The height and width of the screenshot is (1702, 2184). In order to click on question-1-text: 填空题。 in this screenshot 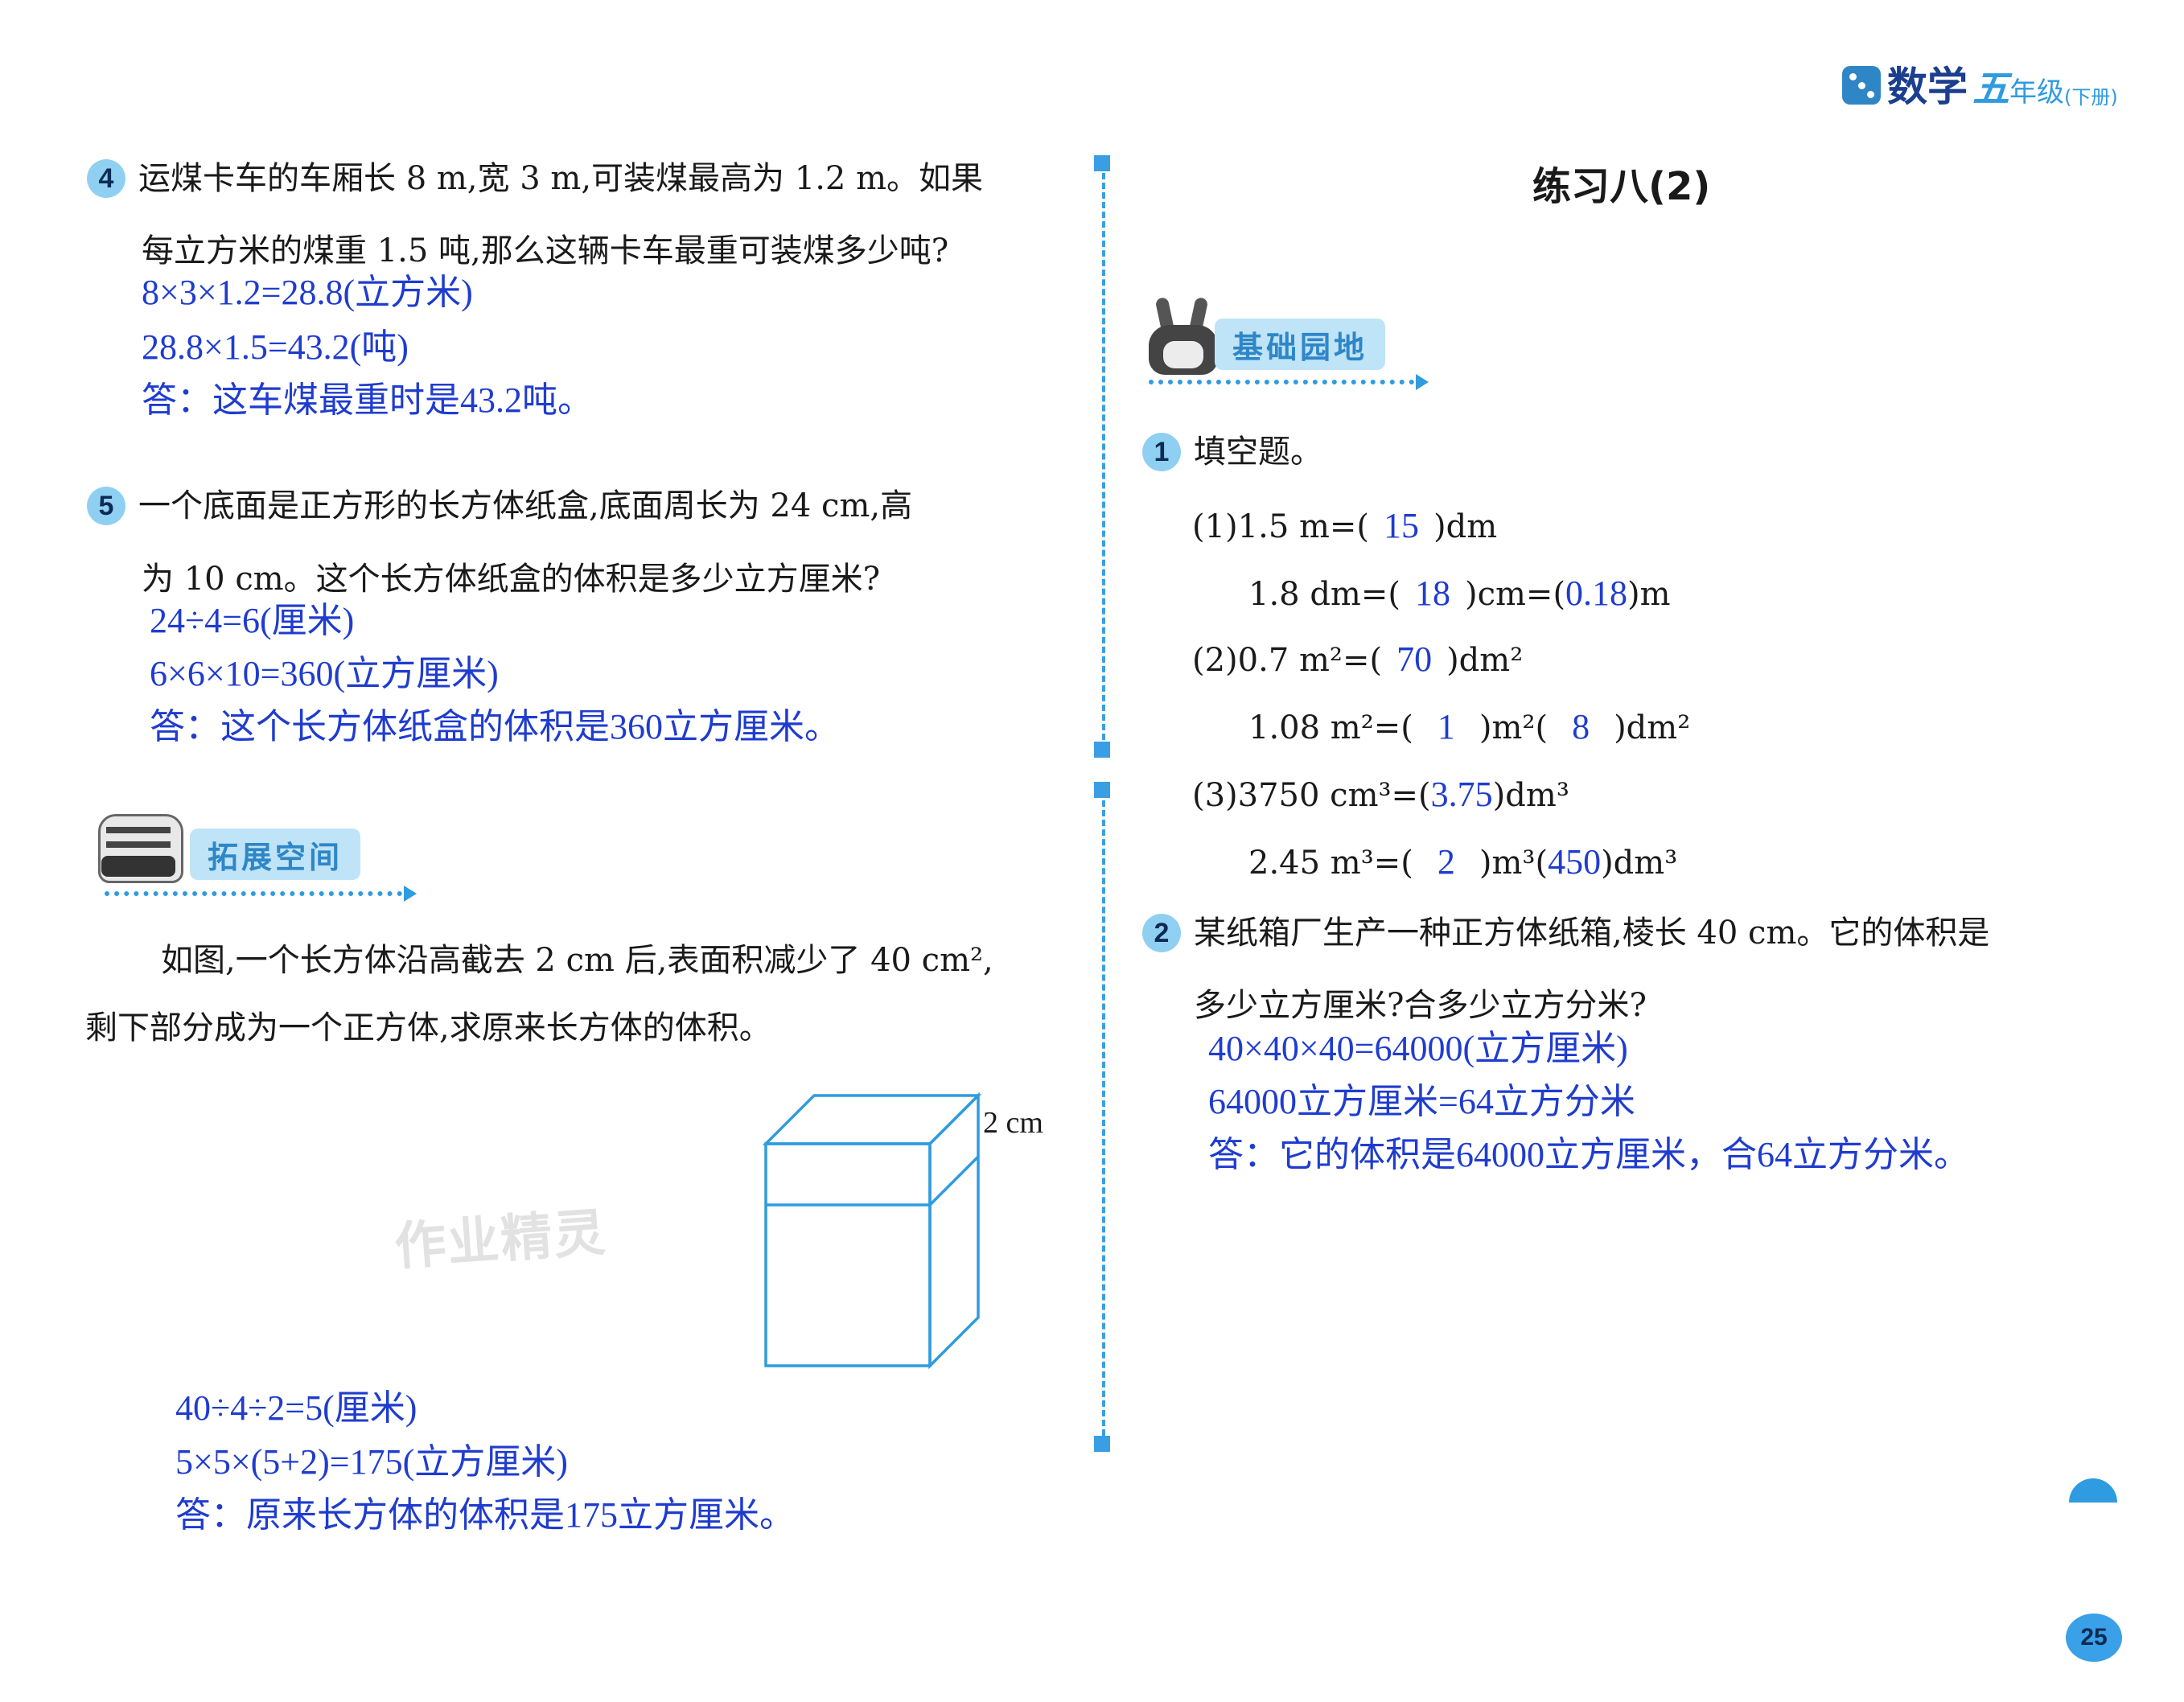, I will do `click(1258, 452)`.